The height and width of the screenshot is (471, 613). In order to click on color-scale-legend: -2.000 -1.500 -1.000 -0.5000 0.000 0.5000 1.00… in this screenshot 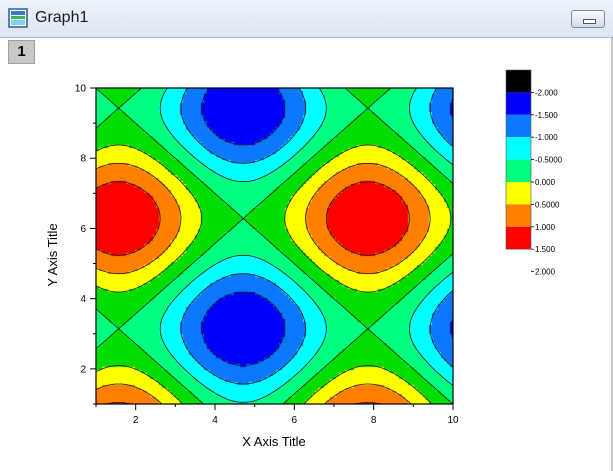, I will do `click(534, 173)`.